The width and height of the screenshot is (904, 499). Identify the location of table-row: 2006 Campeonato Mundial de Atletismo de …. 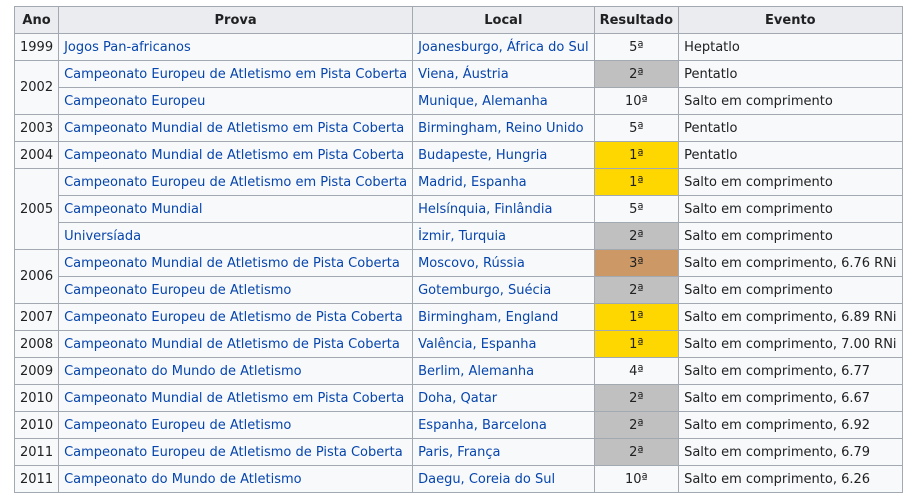
(458, 276).